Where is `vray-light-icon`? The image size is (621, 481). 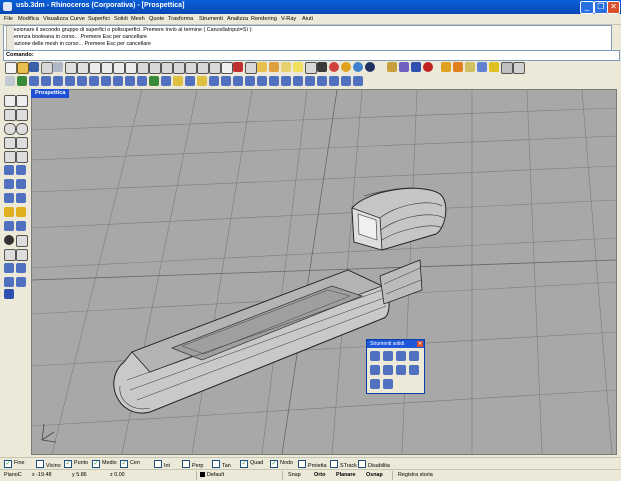
vray-light-icon is located at coordinates (458, 67).